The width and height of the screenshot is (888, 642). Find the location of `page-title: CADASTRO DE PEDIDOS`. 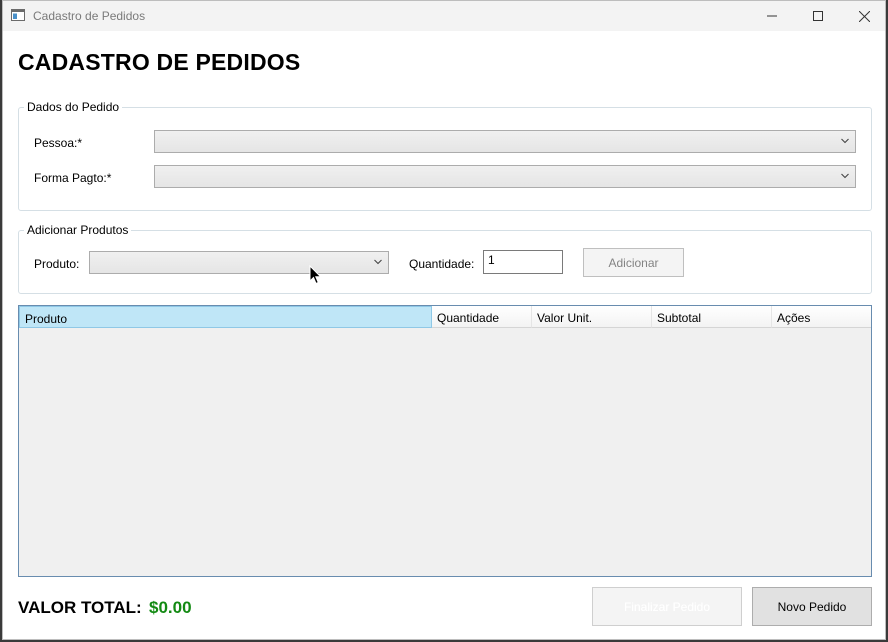

page-title: CADASTRO DE PEDIDOS is located at coordinates (159, 62).